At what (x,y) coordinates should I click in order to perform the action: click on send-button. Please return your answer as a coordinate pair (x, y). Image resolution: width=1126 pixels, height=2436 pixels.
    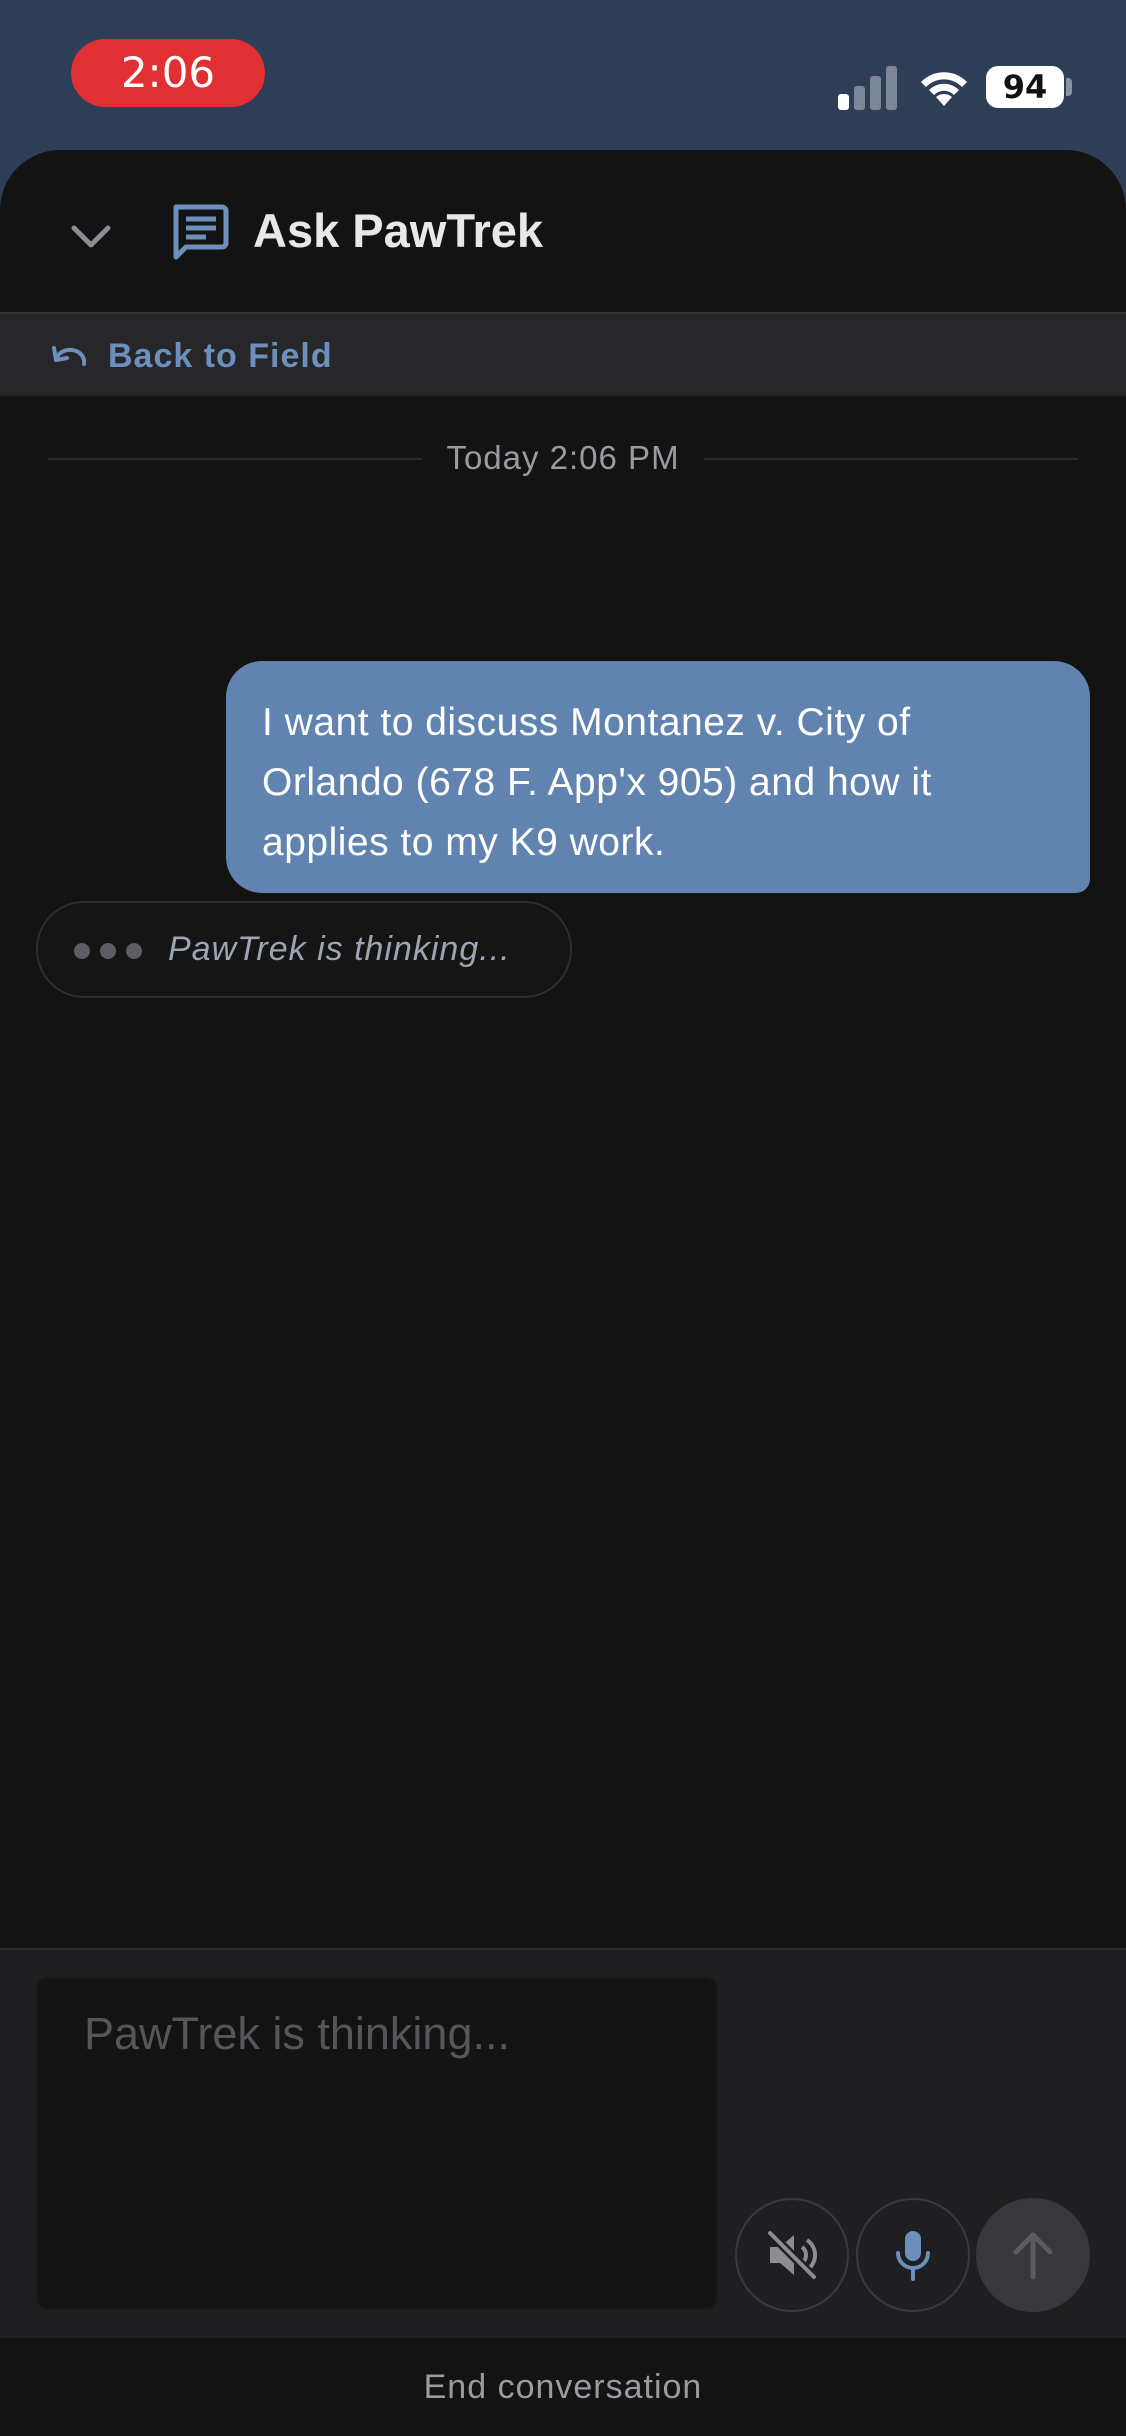
    Looking at the image, I should click on (1033, 2255).